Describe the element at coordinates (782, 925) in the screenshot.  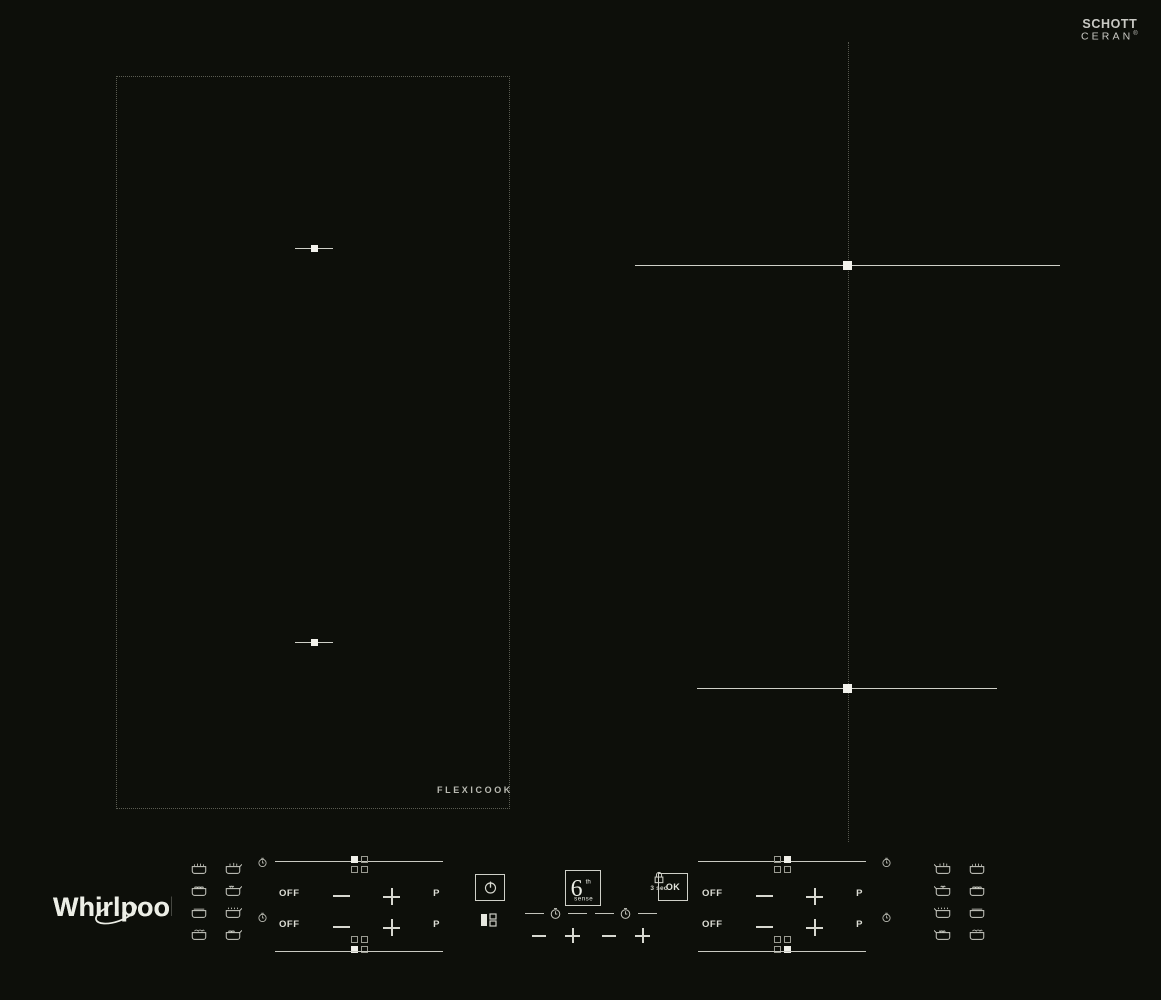
I see `slider-row-zone-d: OFF P` at that location.